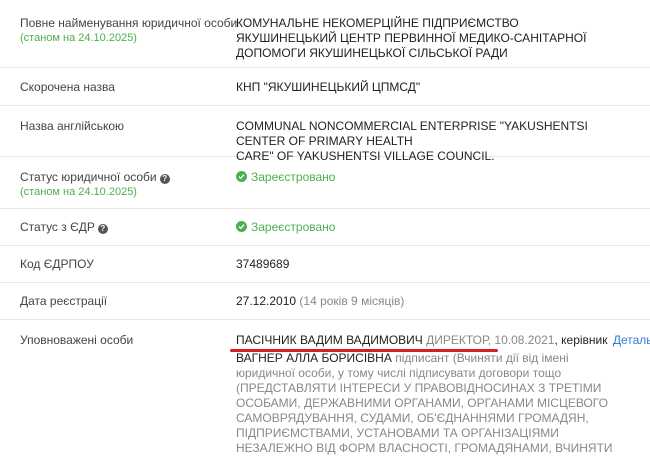  I want to click on details-link: Детальніше, so click(631, 340).